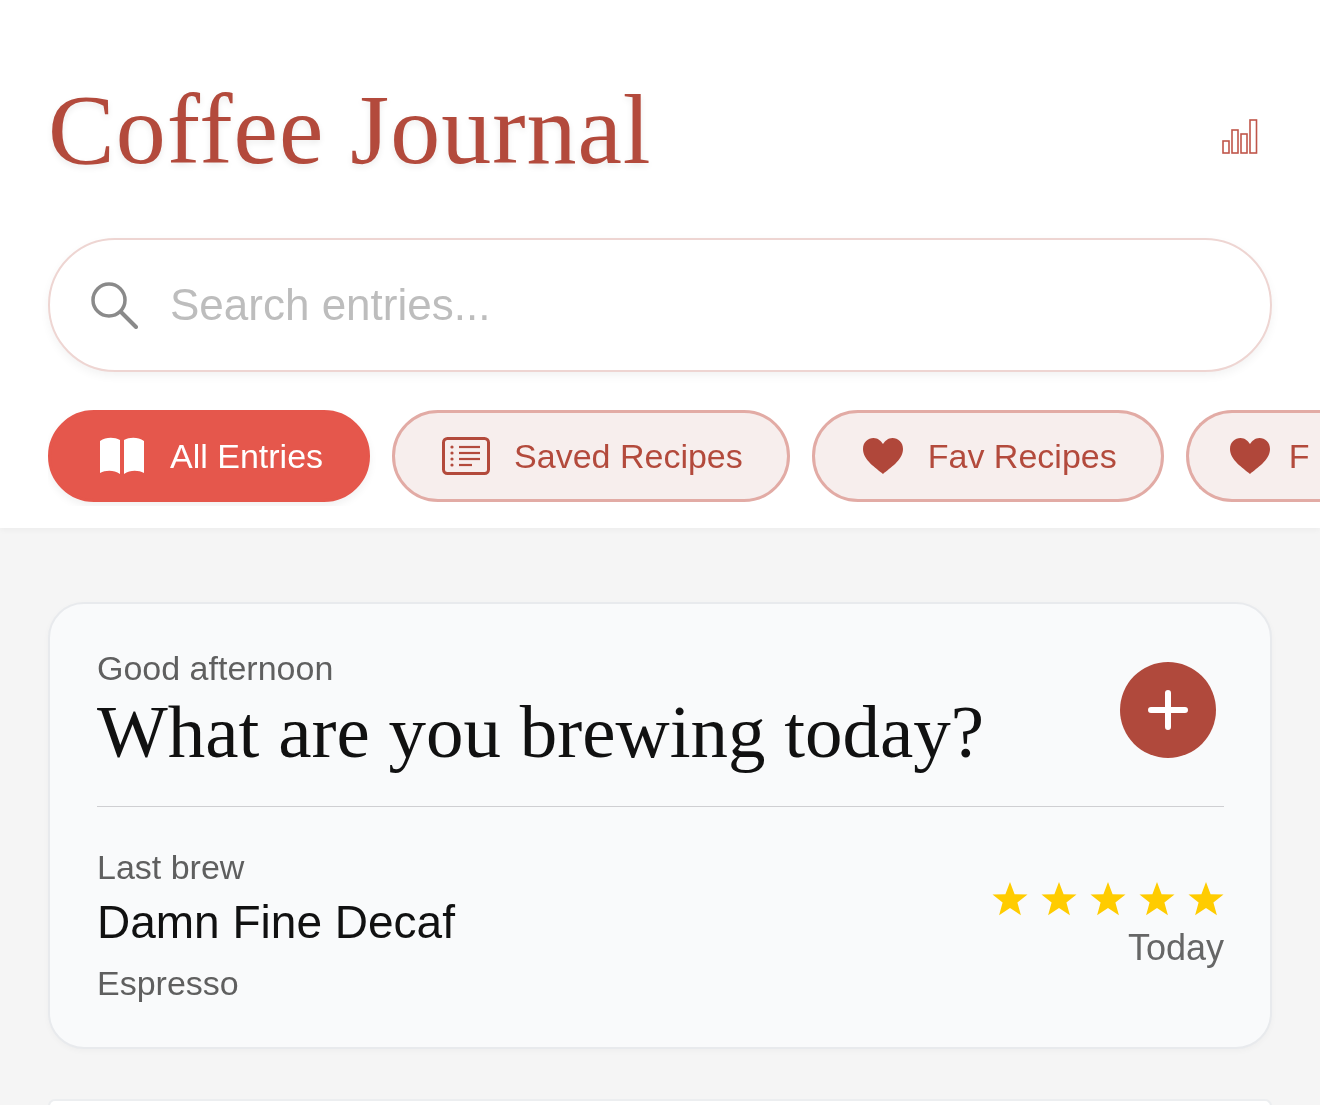  I want to click on open-book-icon, so click(122, 456).